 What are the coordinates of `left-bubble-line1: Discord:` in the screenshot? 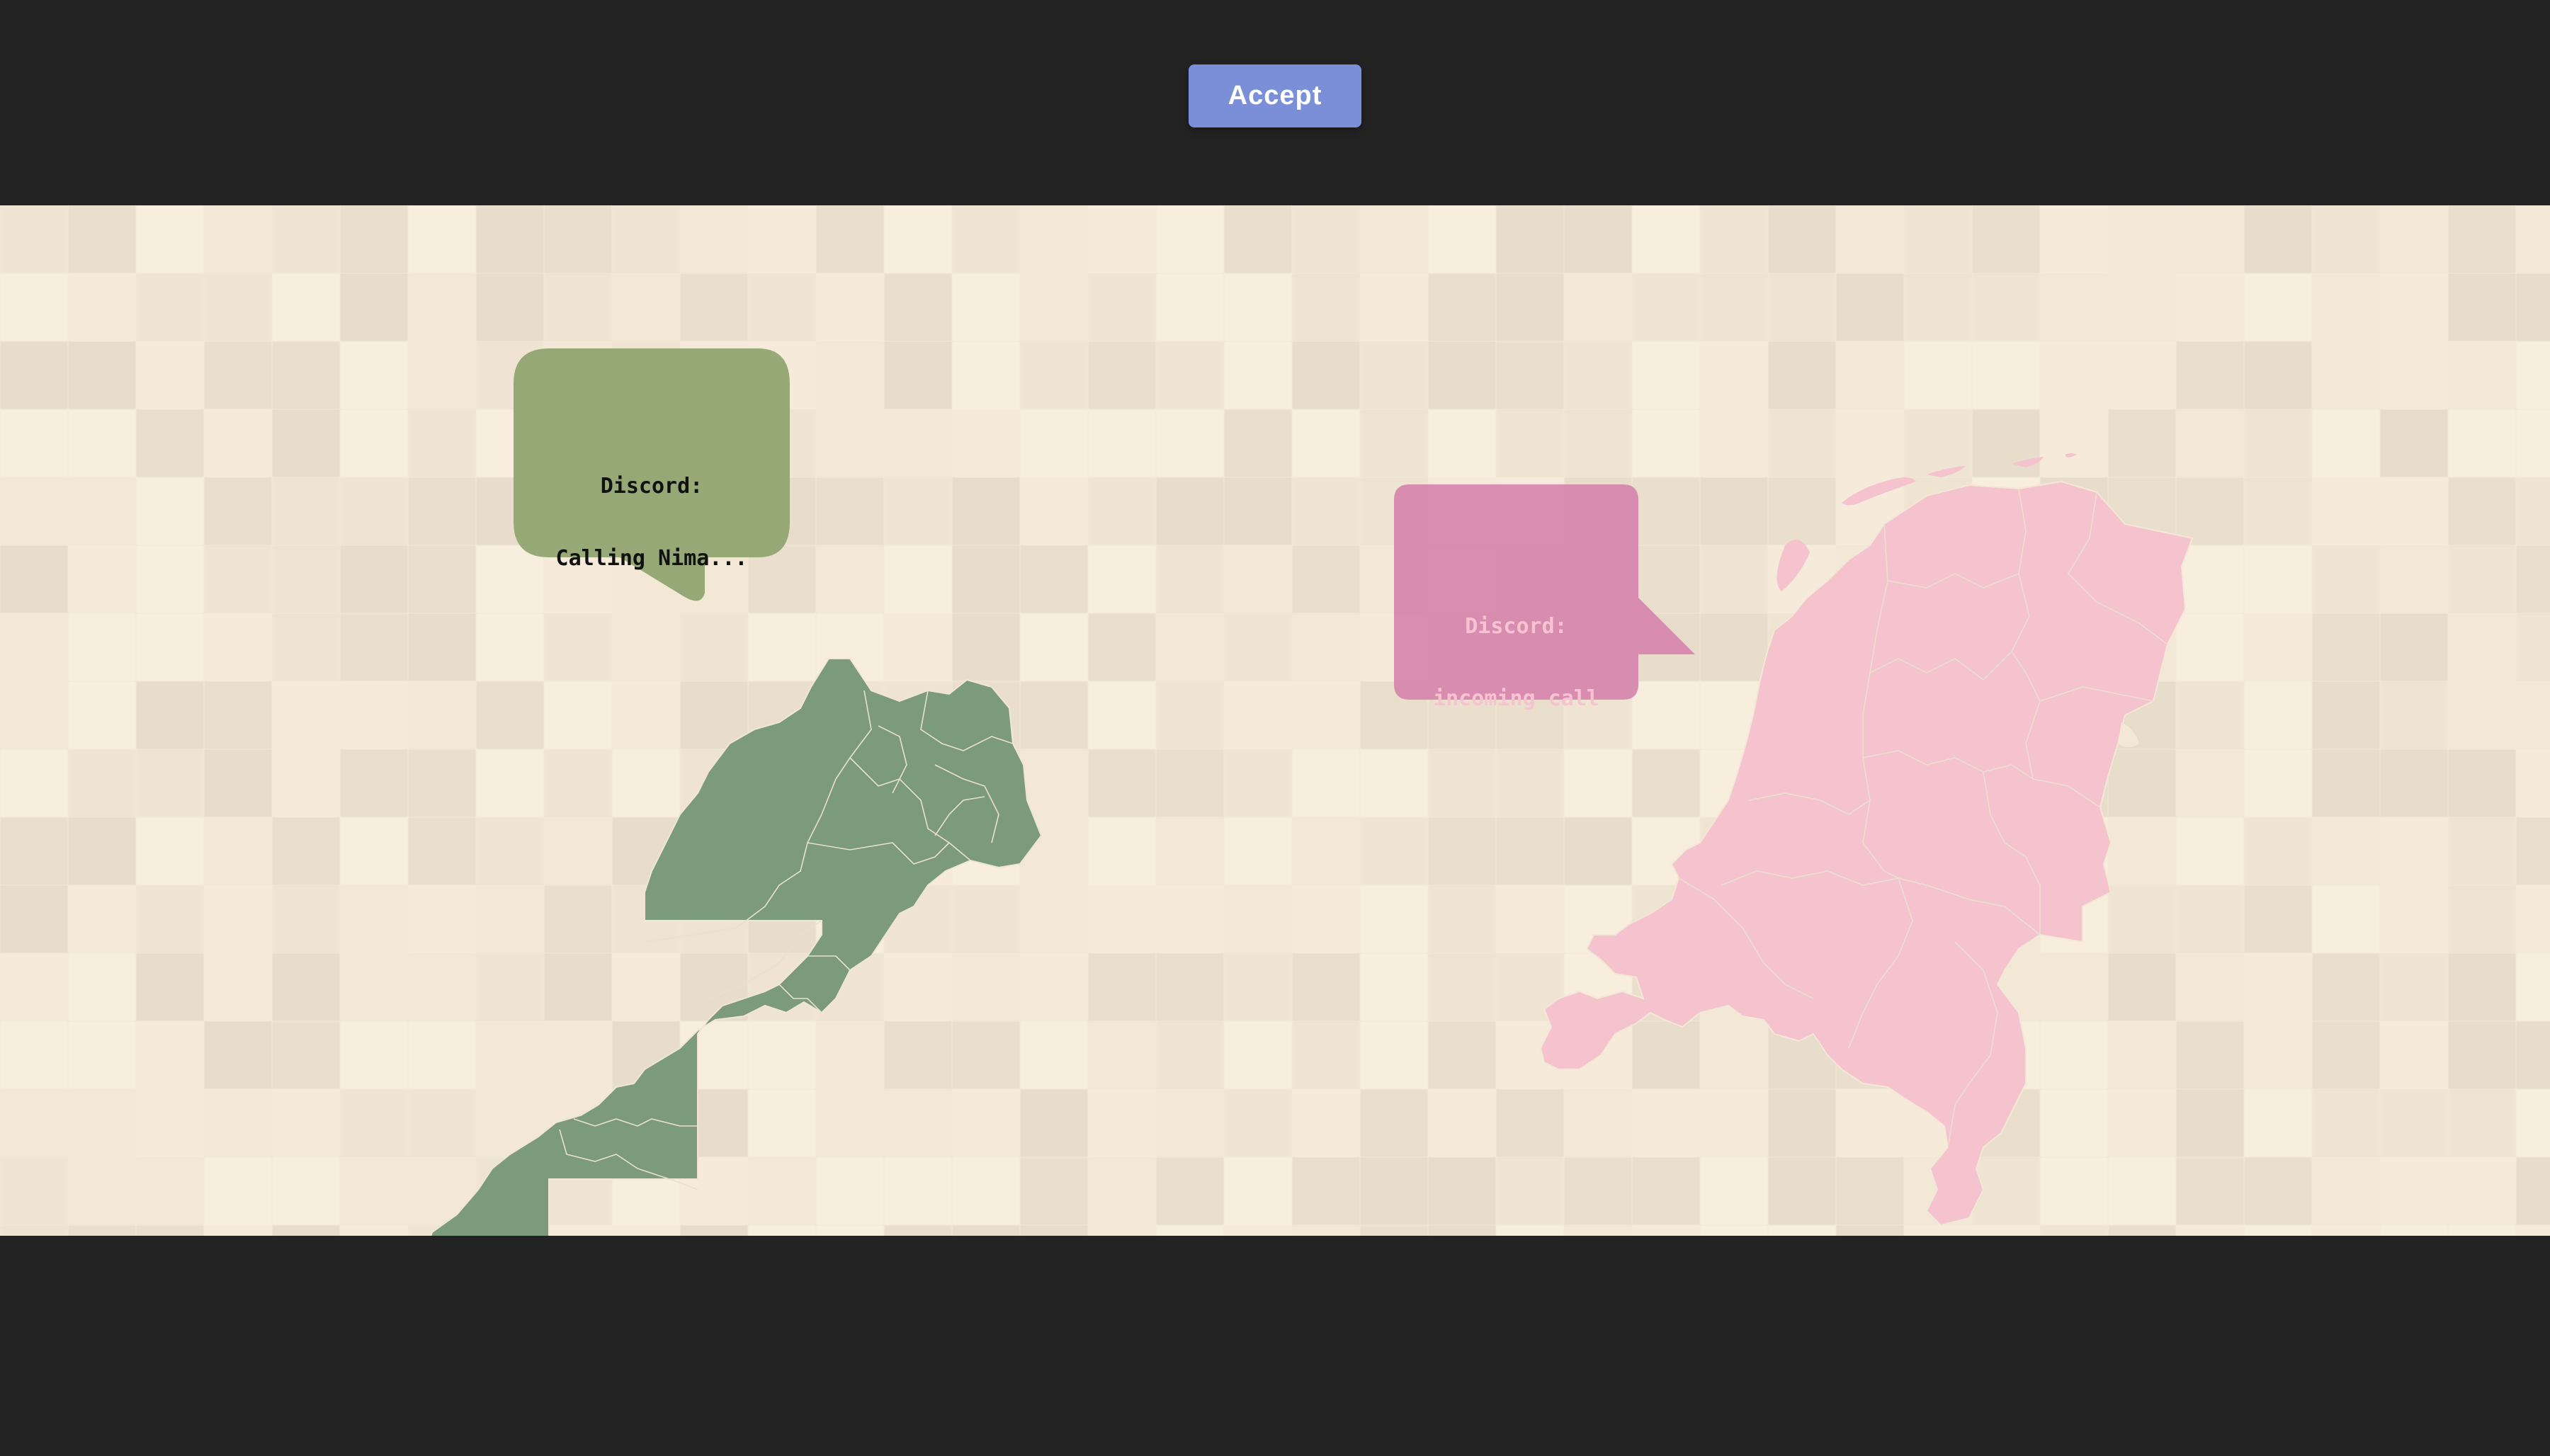 It's located at (652, 487).